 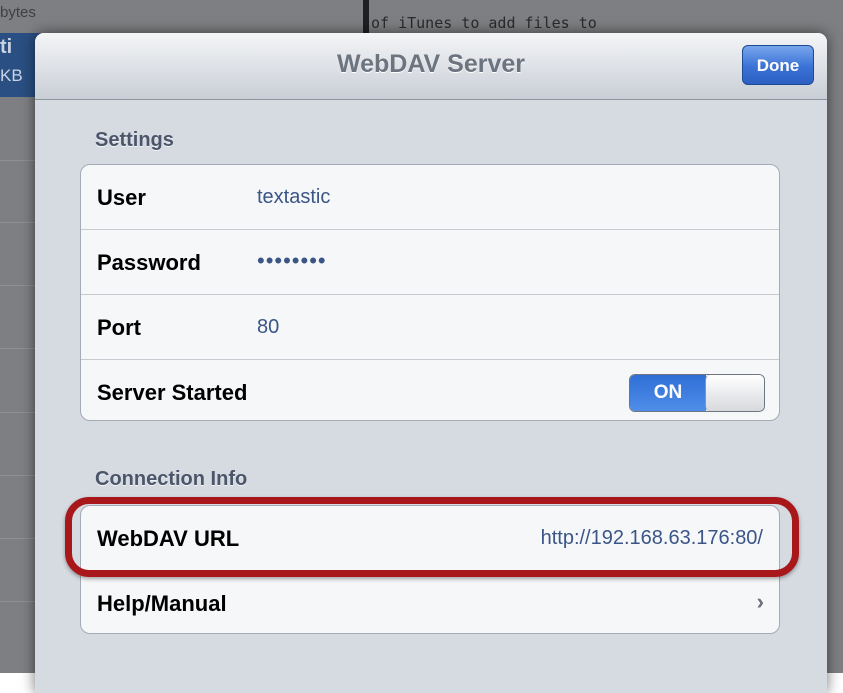 I want to click on done-button: Done, so click(x=778, y=65).